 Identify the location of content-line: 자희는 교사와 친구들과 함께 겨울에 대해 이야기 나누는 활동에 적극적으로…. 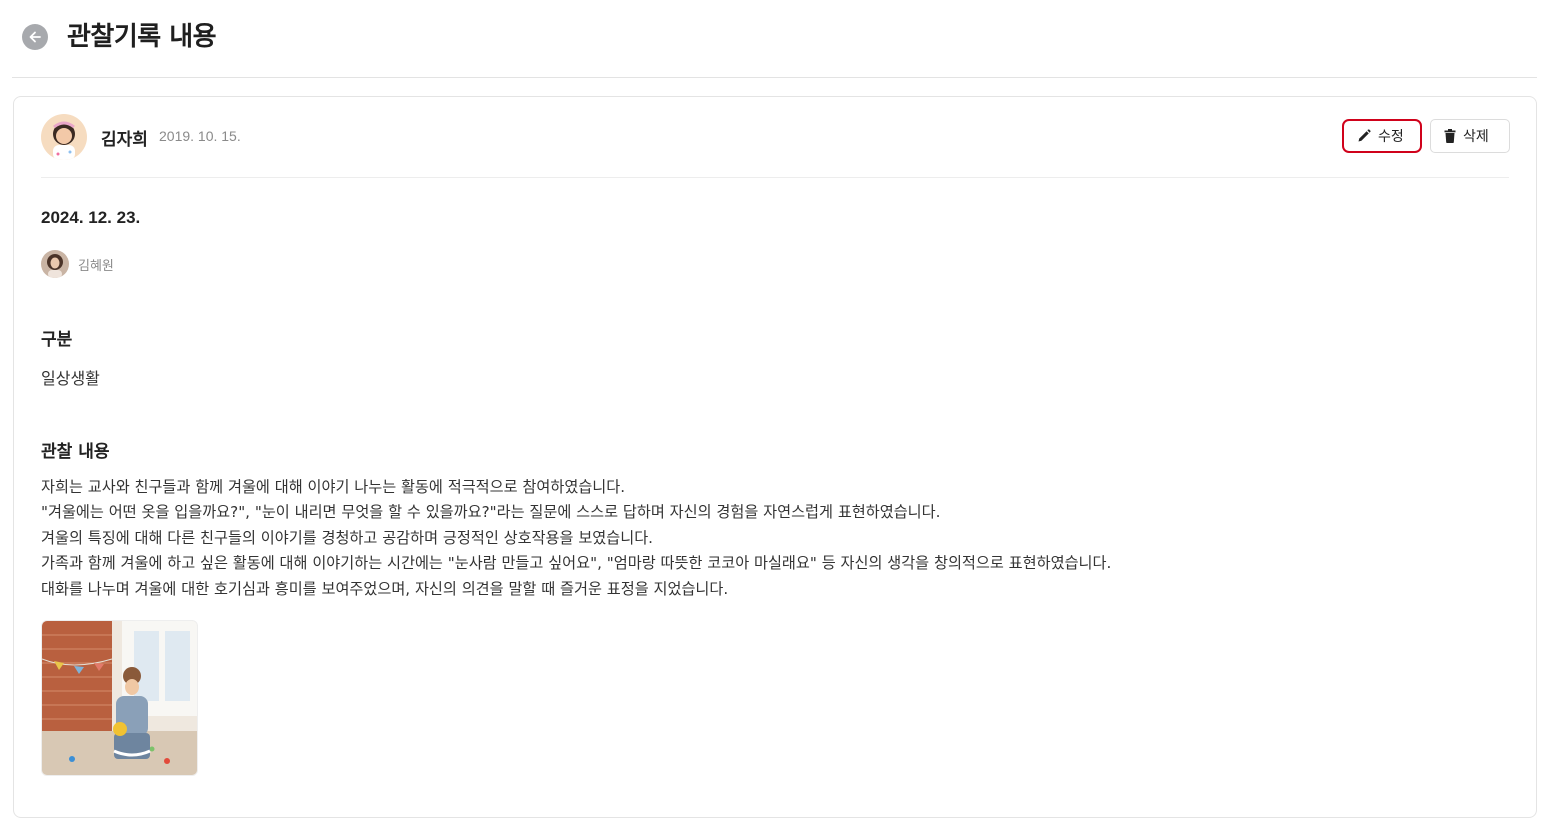
(333, 487).